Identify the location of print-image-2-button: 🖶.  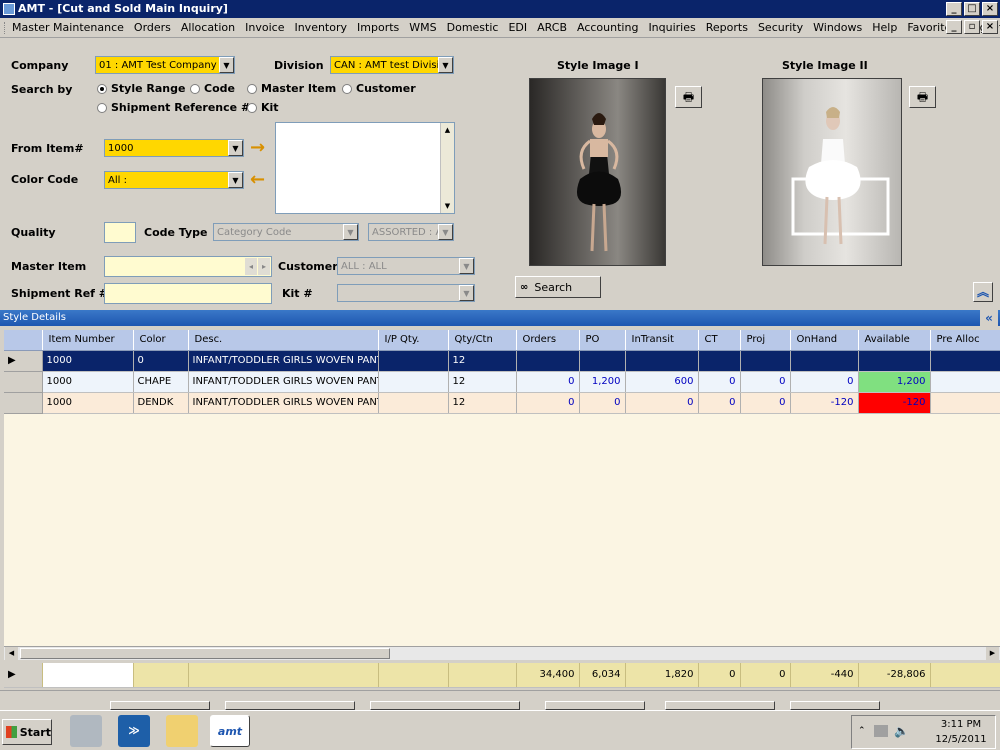
(922, 97).